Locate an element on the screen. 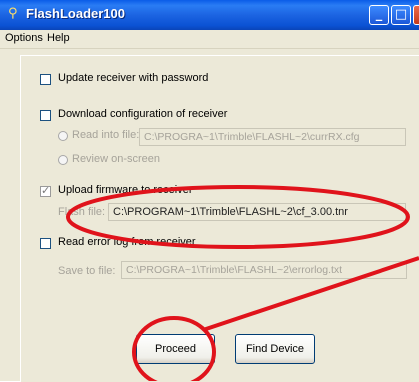  menu-help: Help is located at coordinates (58, 38).